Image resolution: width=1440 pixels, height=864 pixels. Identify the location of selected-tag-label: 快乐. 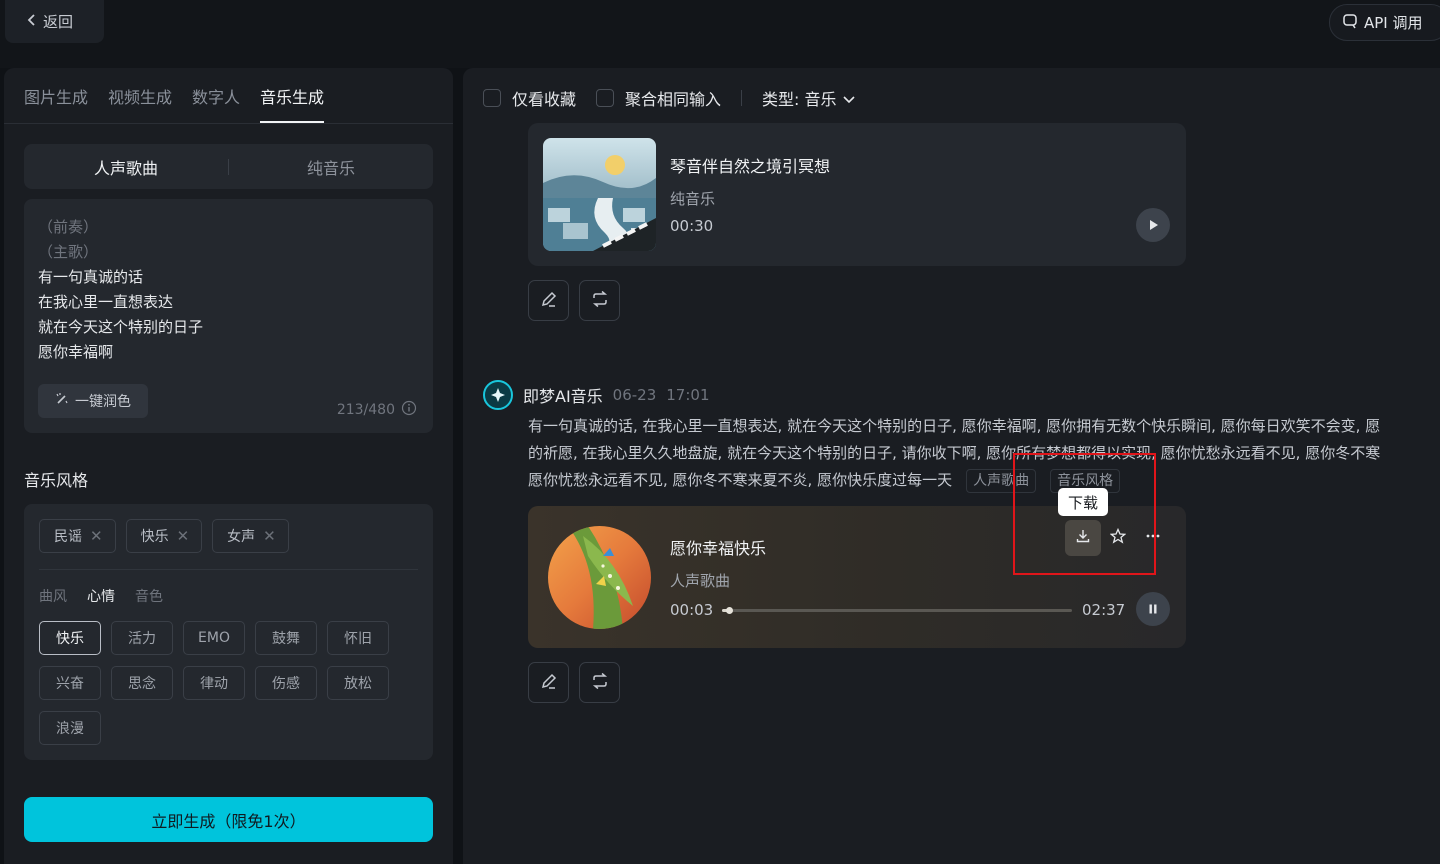
(154, 537).